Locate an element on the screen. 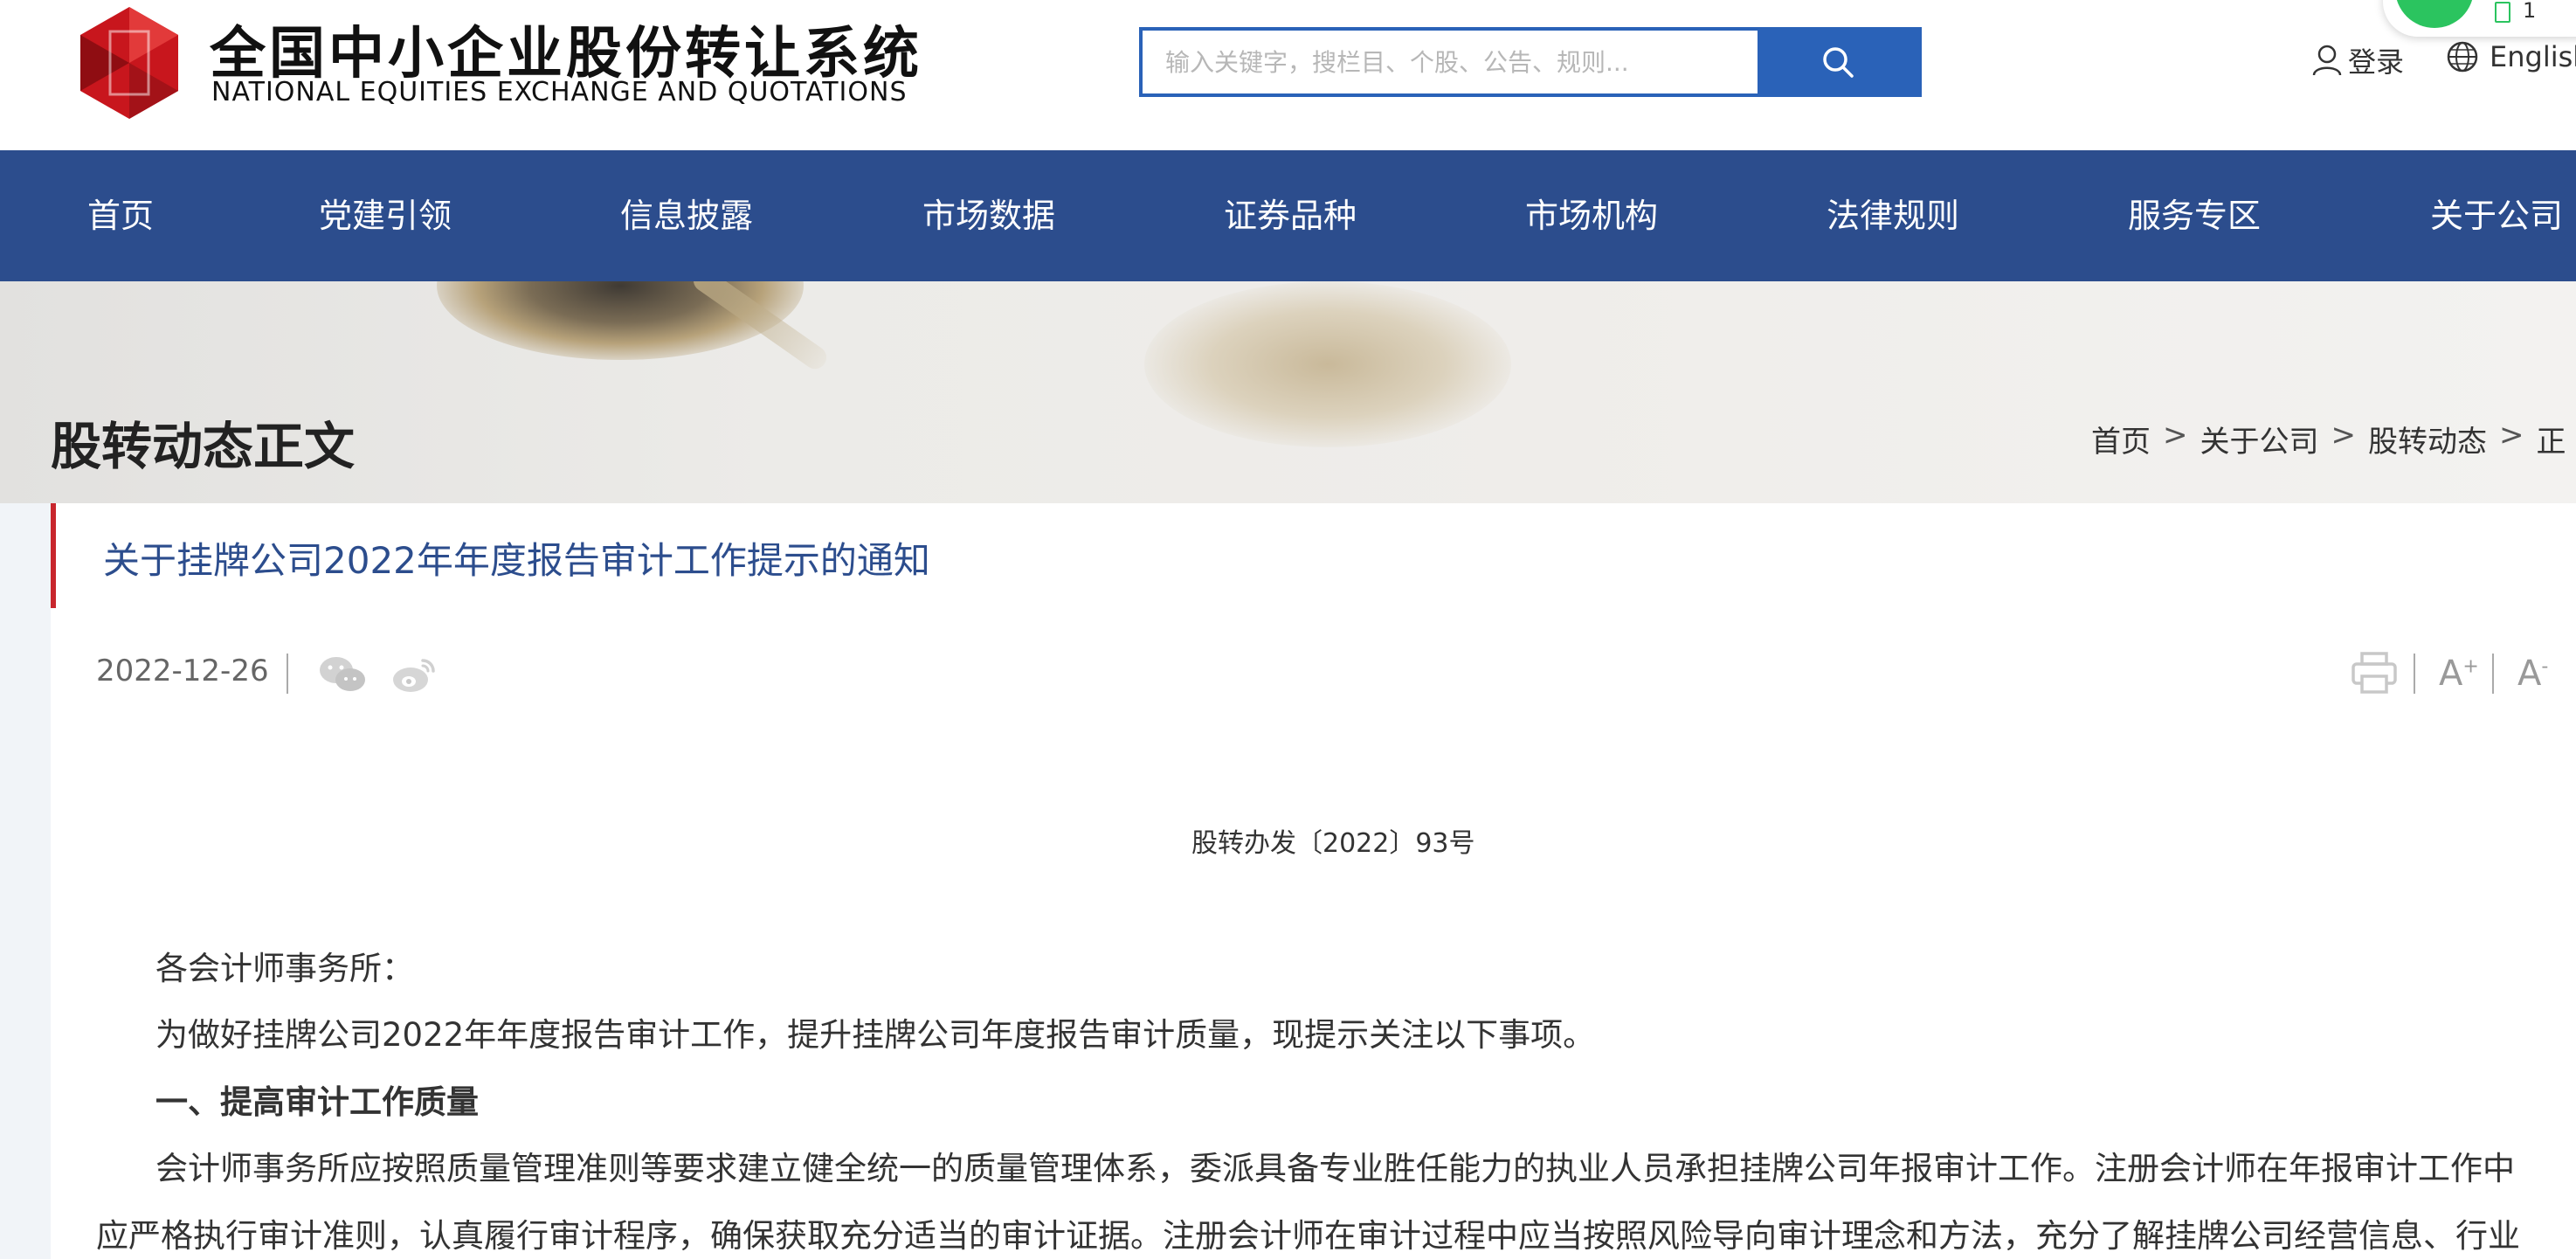  font-decrease-label: A is located at coordinates (2529, 674).